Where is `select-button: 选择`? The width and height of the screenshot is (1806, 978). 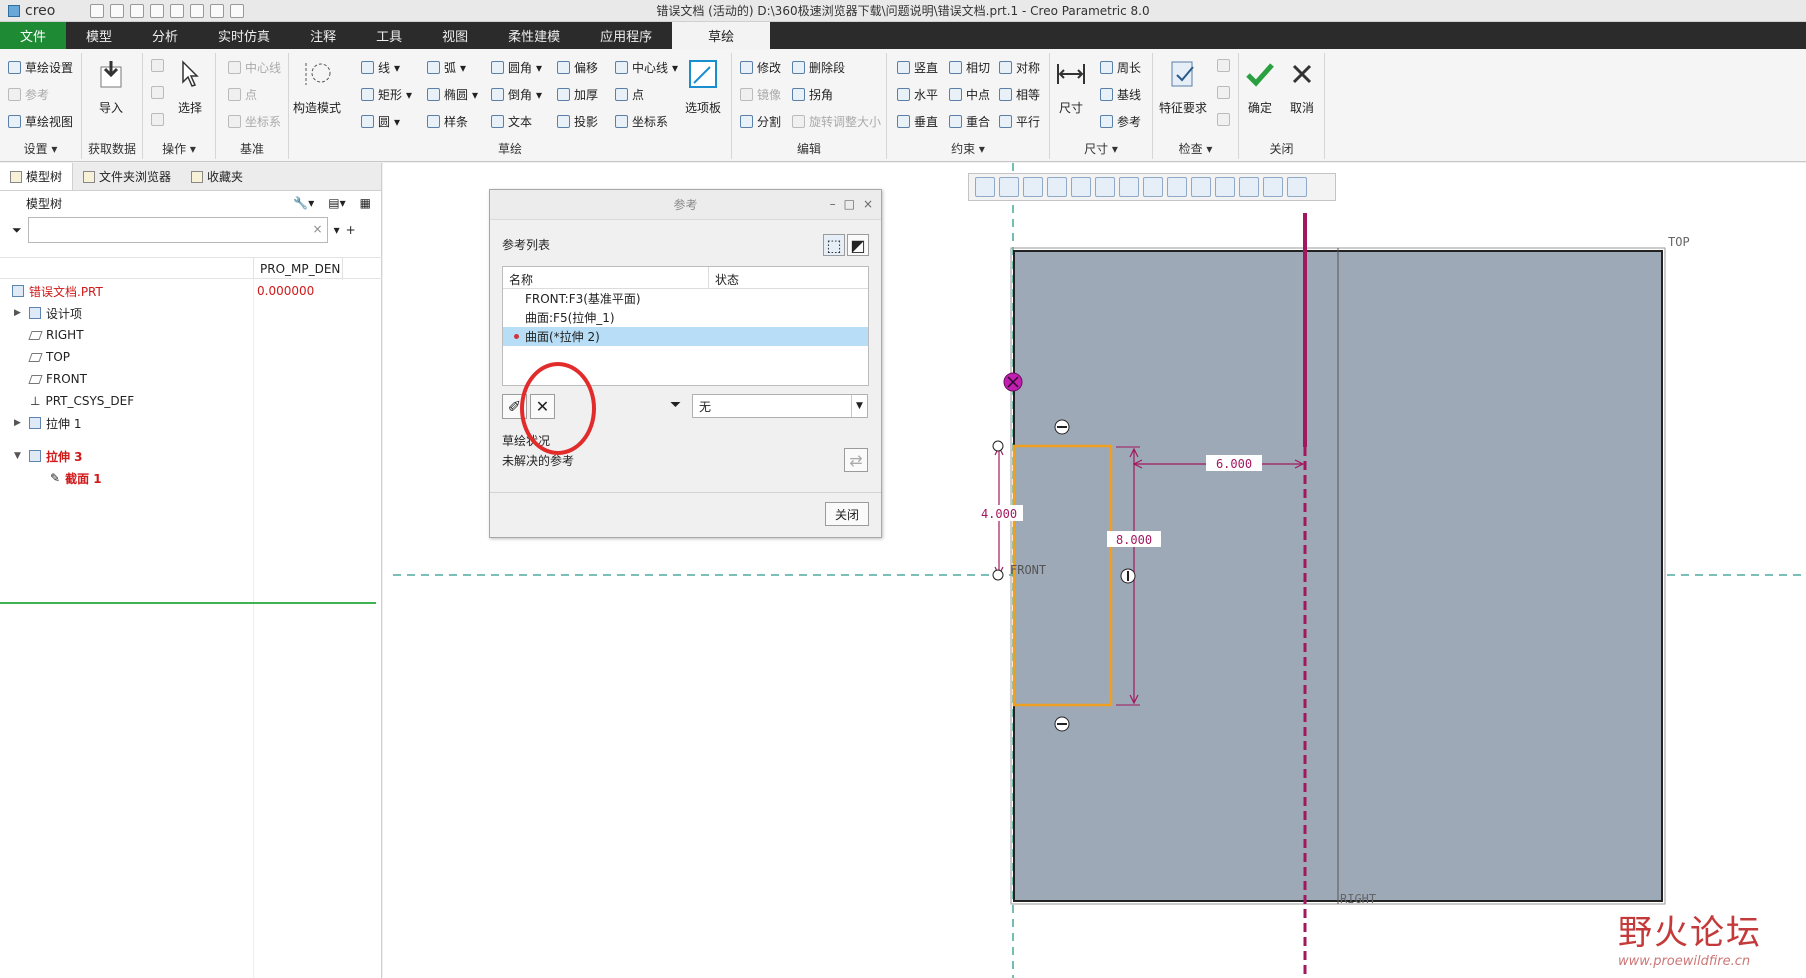
select-button: 选择 is located at coordinates (190, 86).